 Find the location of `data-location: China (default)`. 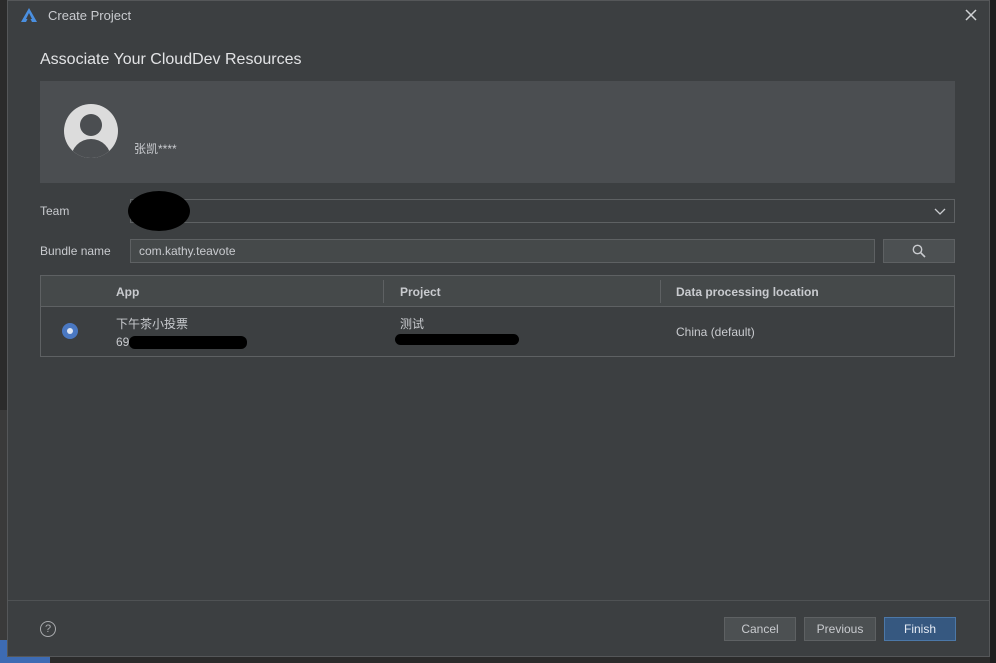

data-location: China (default) is located at coordinates (715, 332).